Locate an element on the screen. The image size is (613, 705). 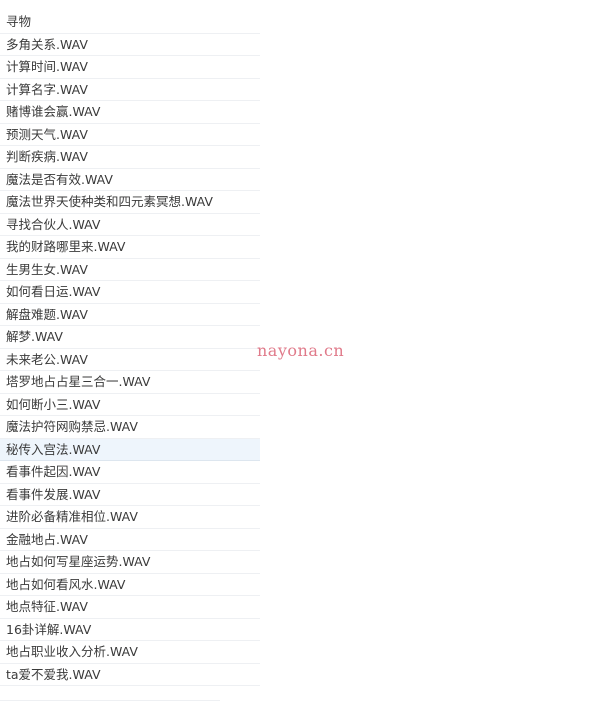
file-list-item: 看事件发展.WAV is located at coordinates (130, 495).